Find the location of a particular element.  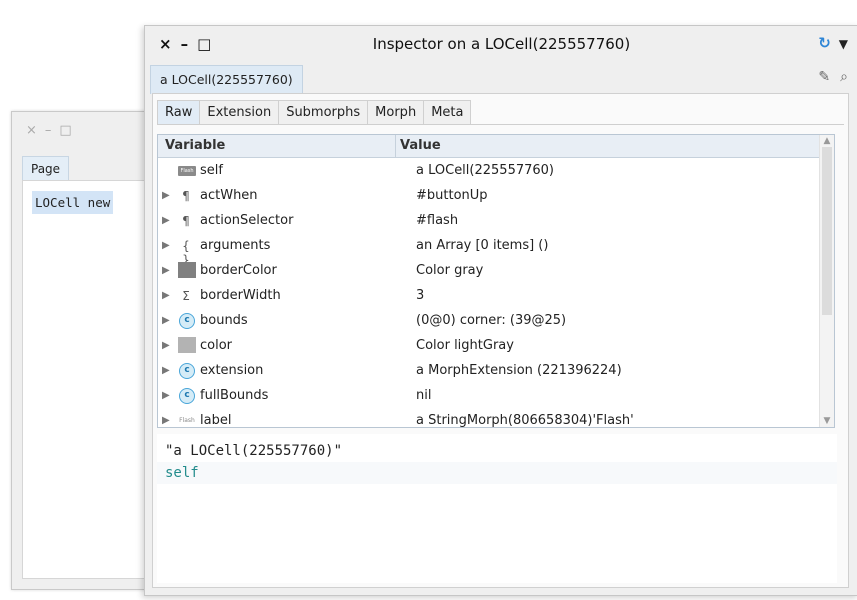

variable-name: label is located at coordinates (216, 420).